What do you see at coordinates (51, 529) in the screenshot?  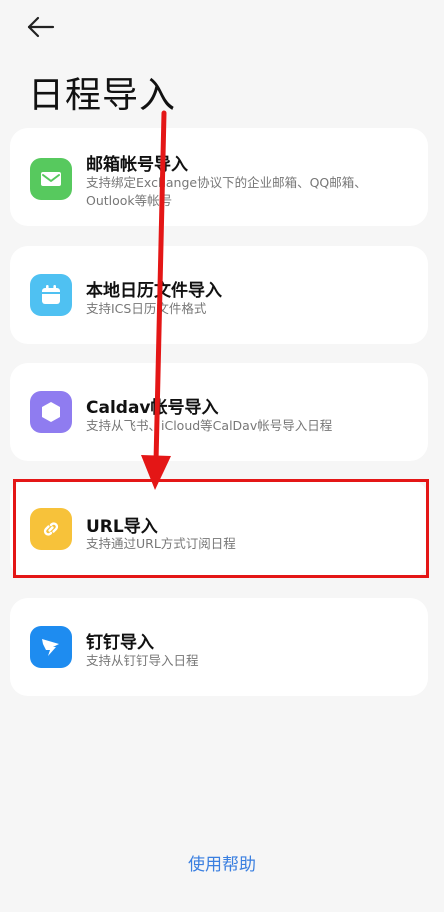 I see `link-icon` at bounding box center [51, 529].